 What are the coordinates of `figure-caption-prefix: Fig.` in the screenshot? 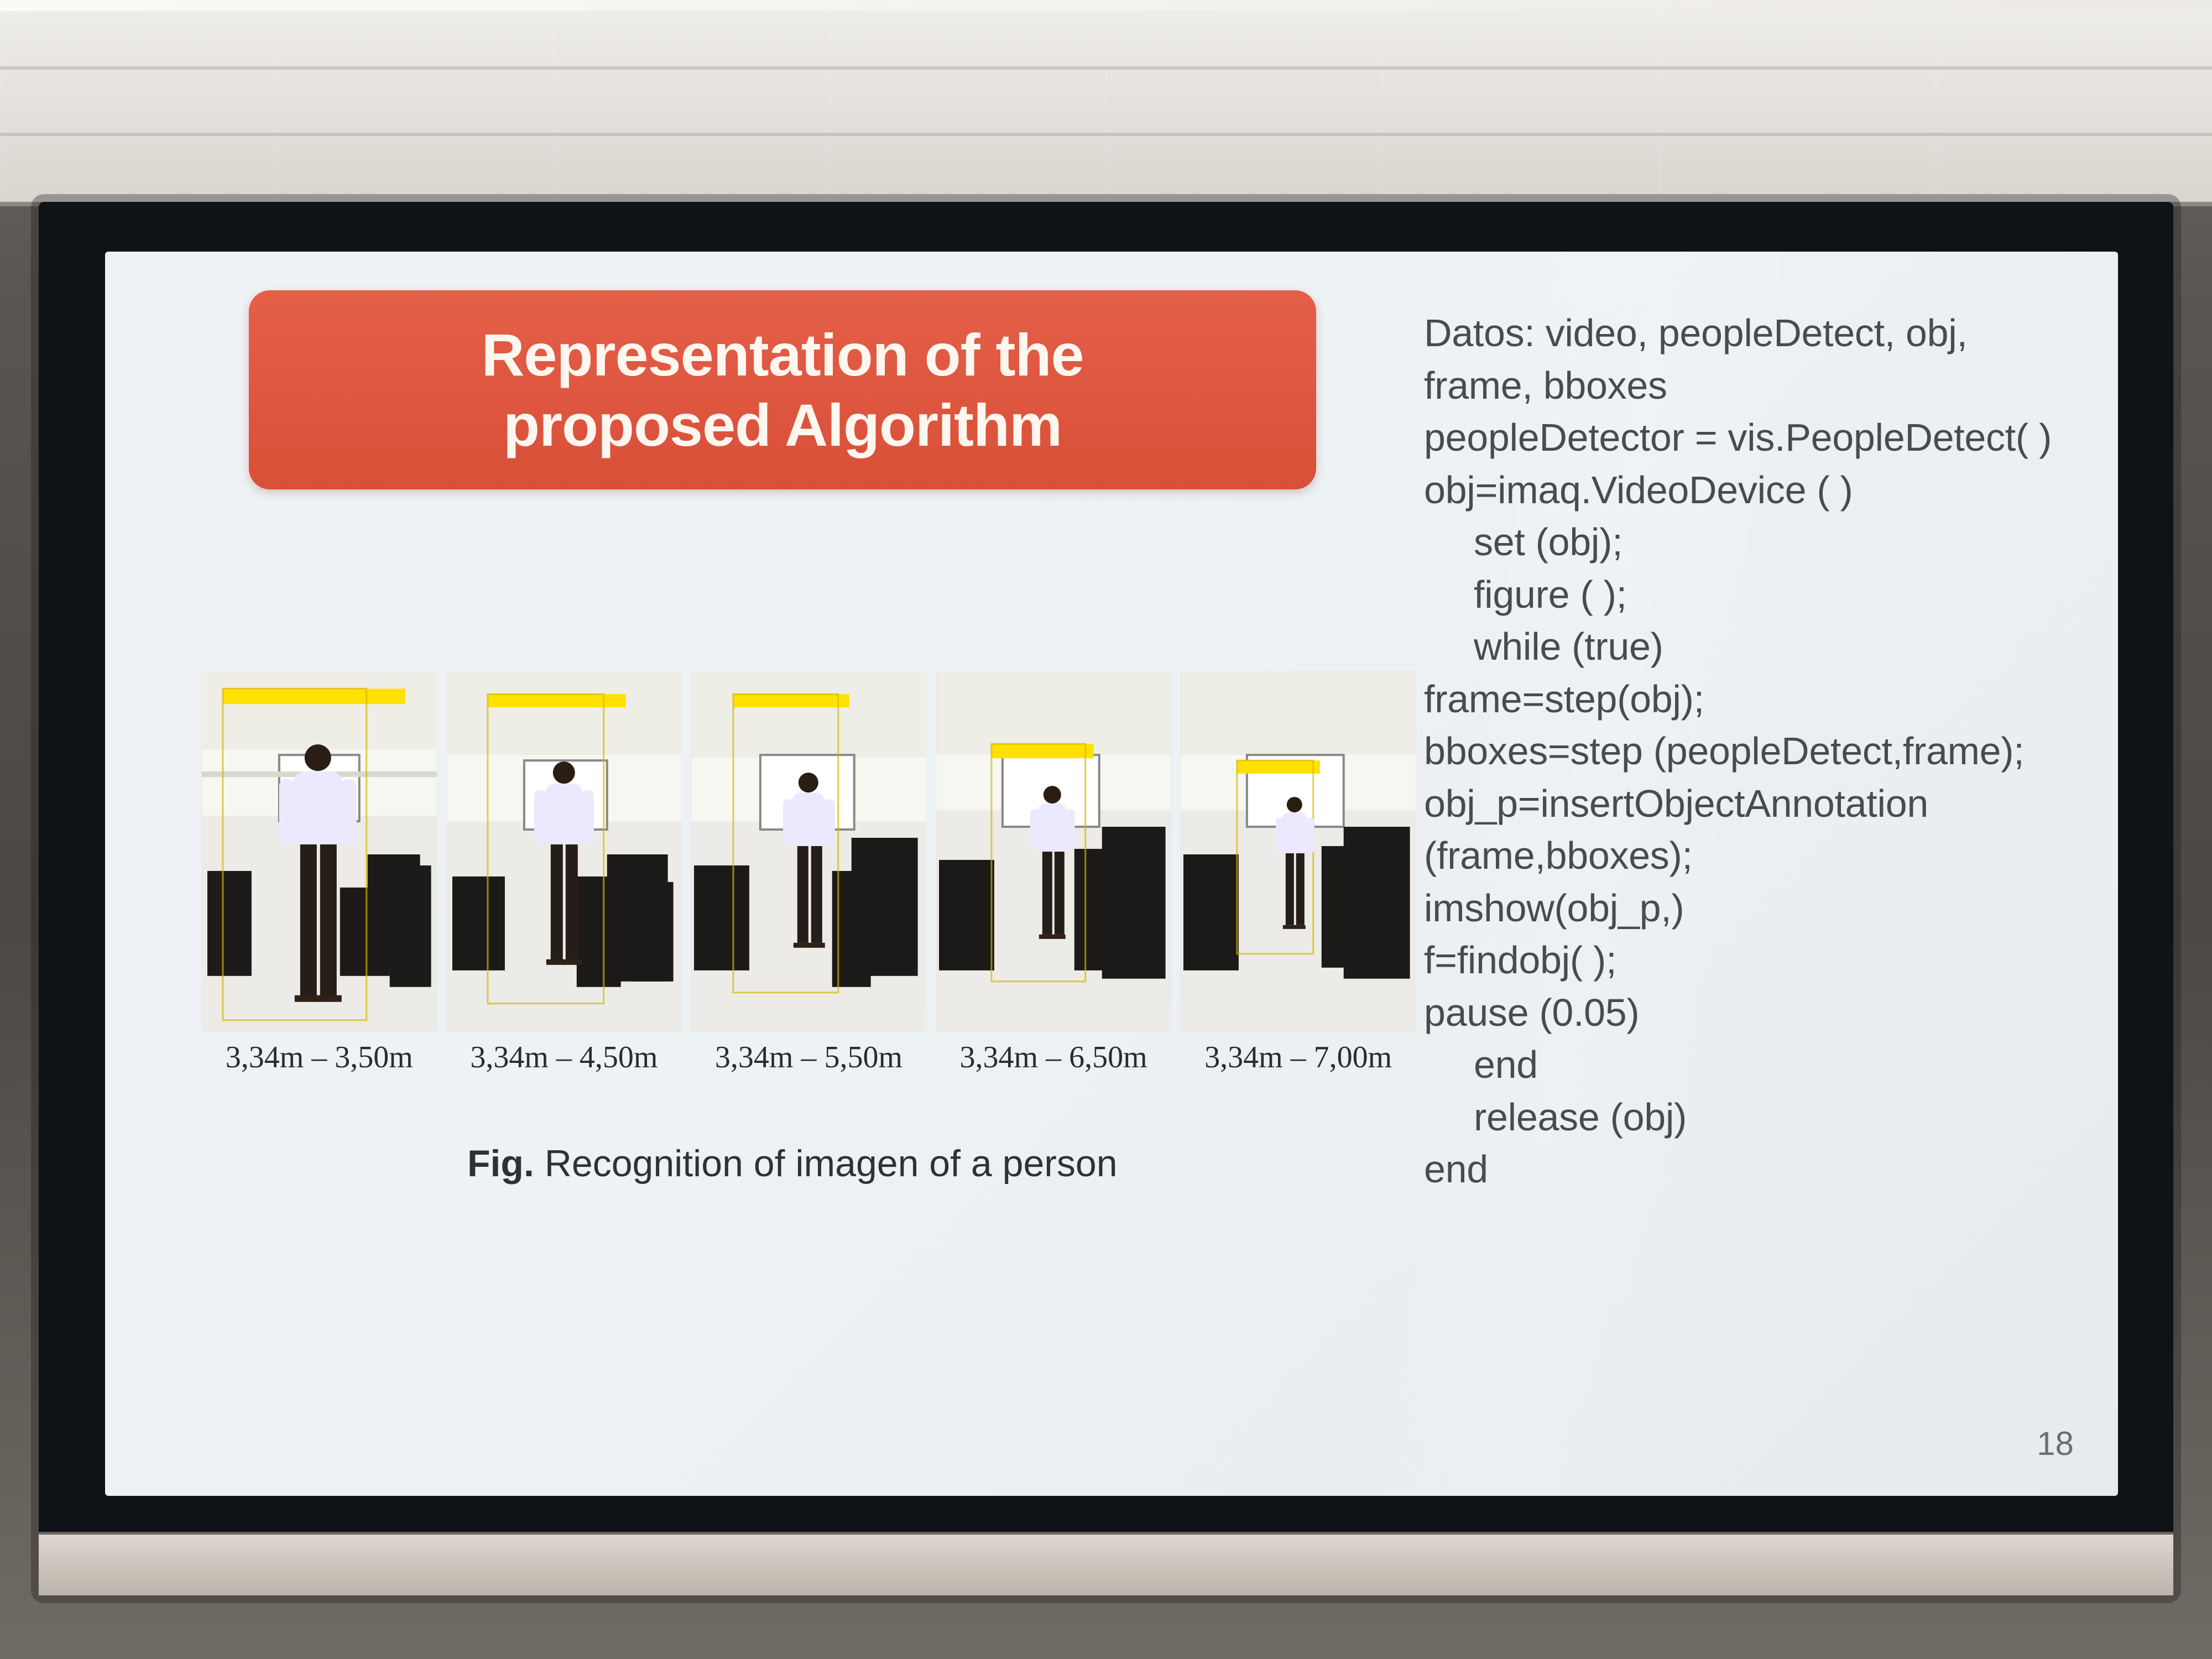 It's located at (501, 1164).